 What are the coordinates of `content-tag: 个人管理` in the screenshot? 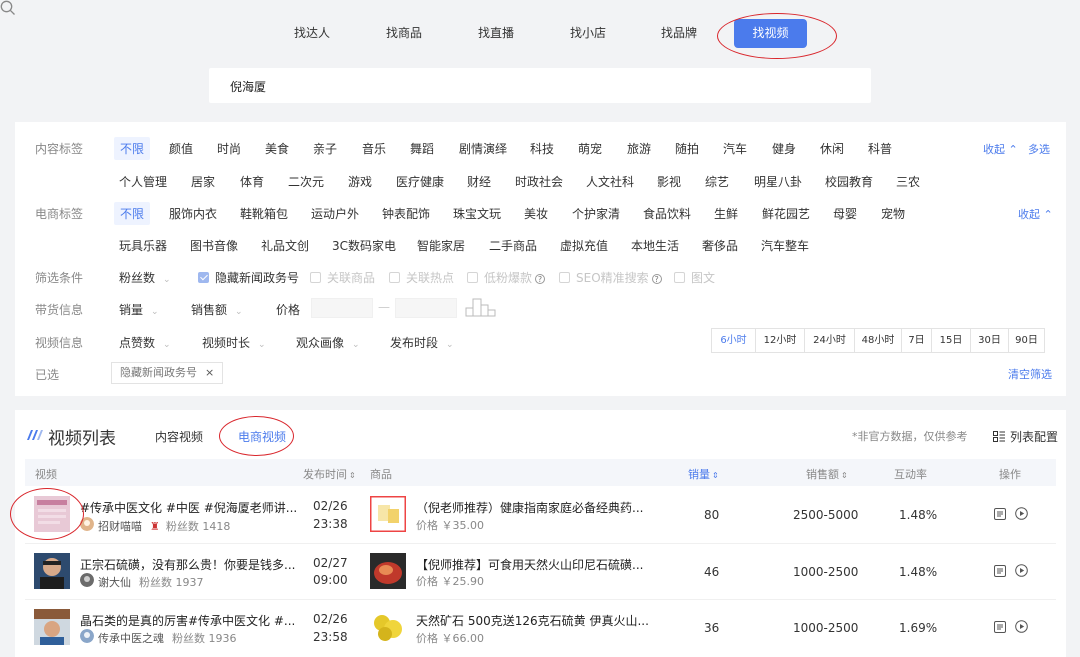 It's located at (143, 181).